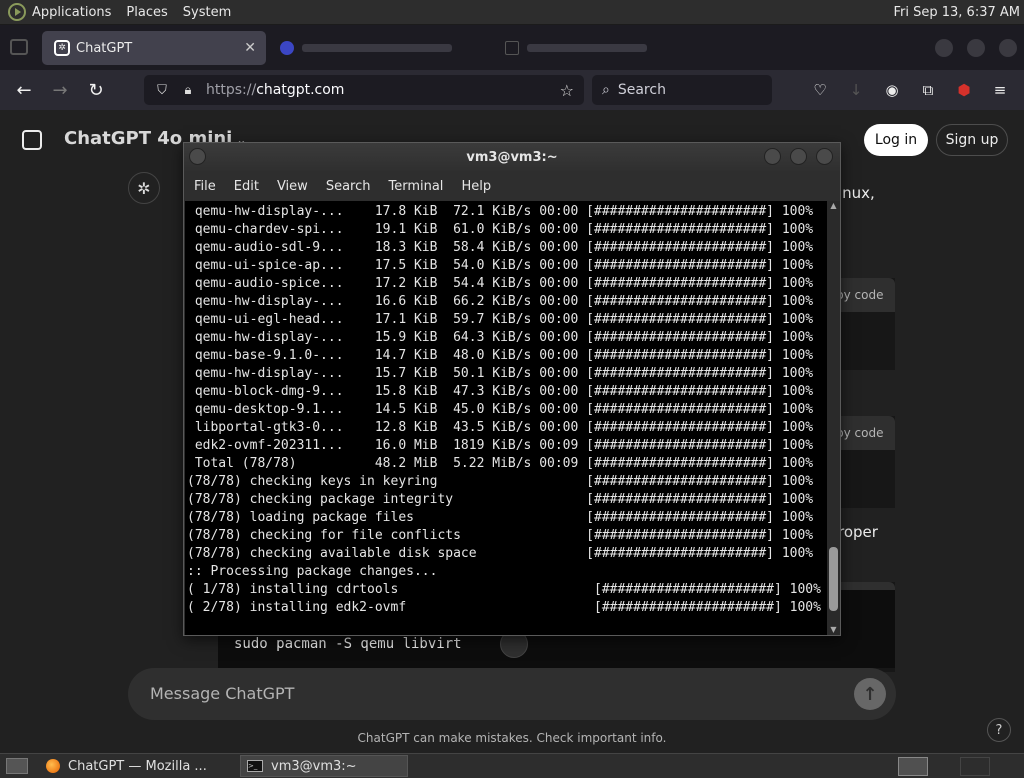 Image resolution: width=1024 pixels, height=778 pixels. I want to click on lock-icon: 🔒︎, so click(188, 90).